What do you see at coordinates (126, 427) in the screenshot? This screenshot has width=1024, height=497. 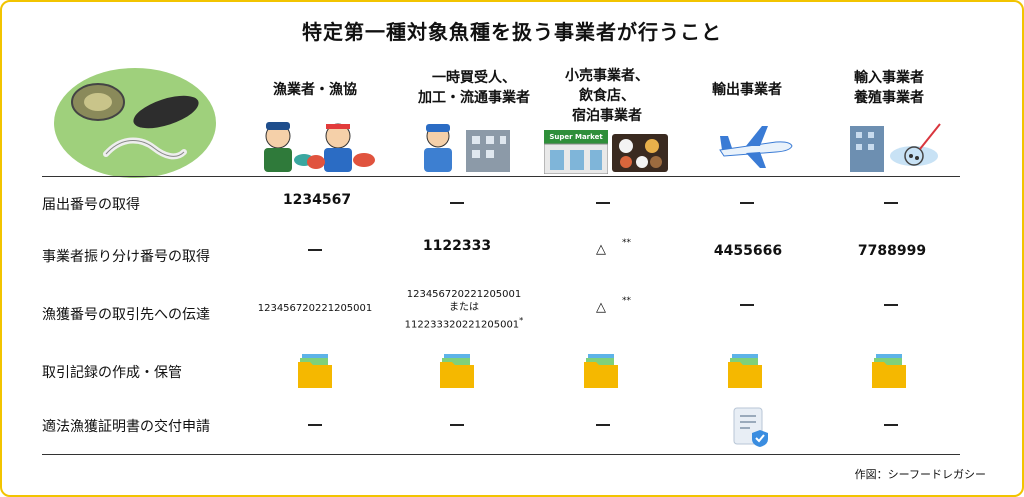 I see `row-label-legal-catch-certificate: 適法漁獲証明書の交付申請` at bounding box center [126, 427].